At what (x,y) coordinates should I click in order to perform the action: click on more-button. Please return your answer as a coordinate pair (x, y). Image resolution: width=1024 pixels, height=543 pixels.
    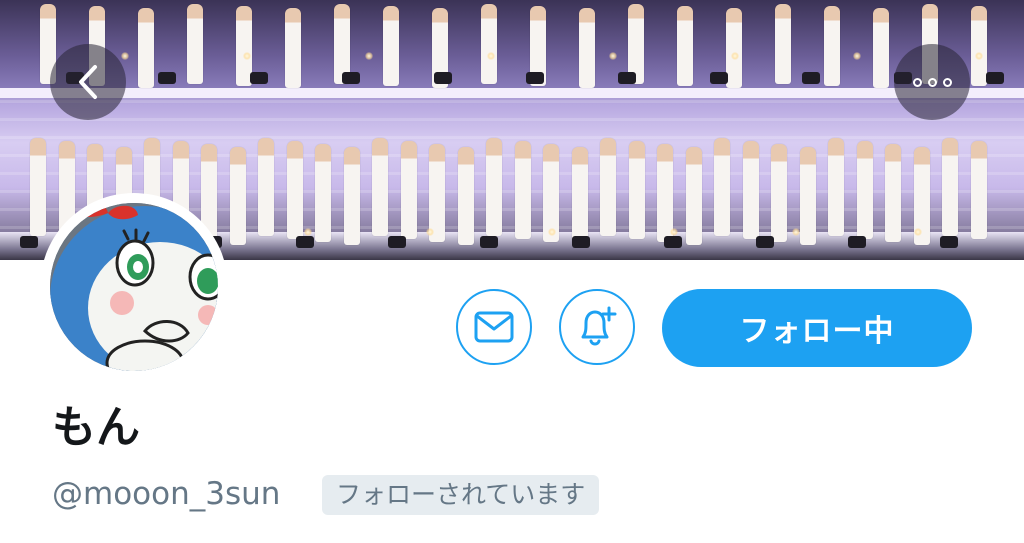
    Looking at the image, I should click on (932, 82).